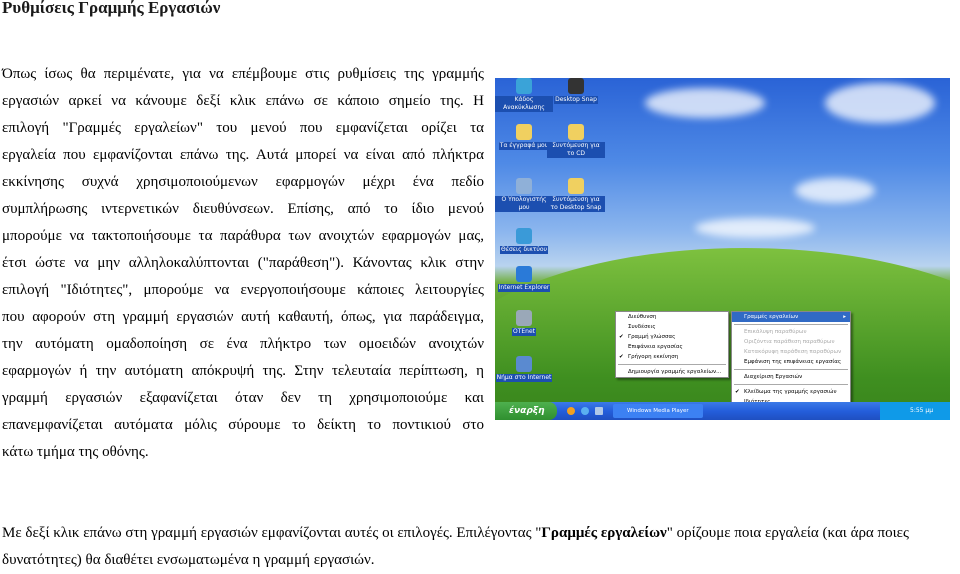 This screenshot has width=960, height=574. What do you see at coordinates (791, 342) in the screenshot?
I see `menu-item-tile-horizontal: Οριζόντια παράθεση παραθύρων` at bounding box center [791, 342].